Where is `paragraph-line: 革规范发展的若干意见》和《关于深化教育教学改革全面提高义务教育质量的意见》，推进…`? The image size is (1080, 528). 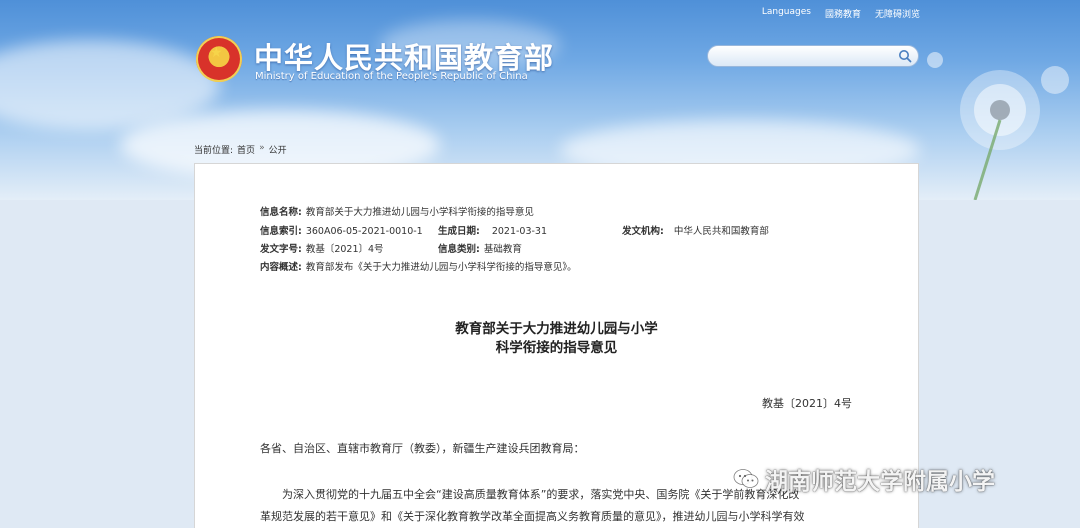 paragraph-line: 革规范发展的若干意见》和《关于深化教育教学改革全面提高义务教育质量的意见》，推进… is located at coordinates (532, 516).